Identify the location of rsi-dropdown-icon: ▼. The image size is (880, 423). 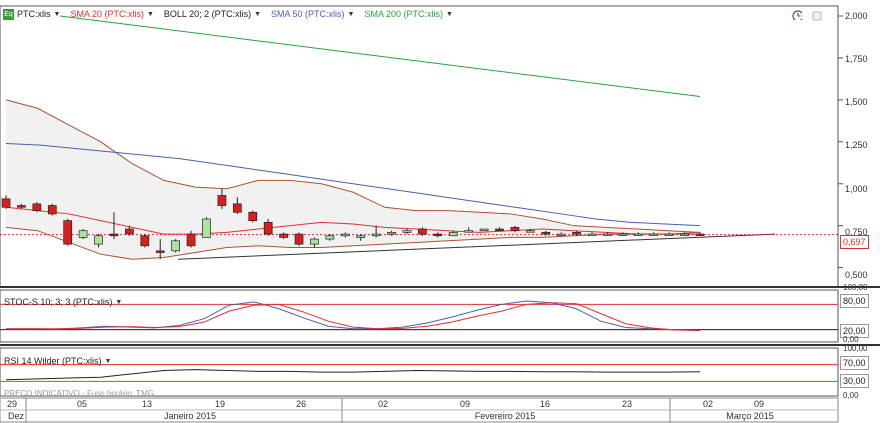
(108, 361).